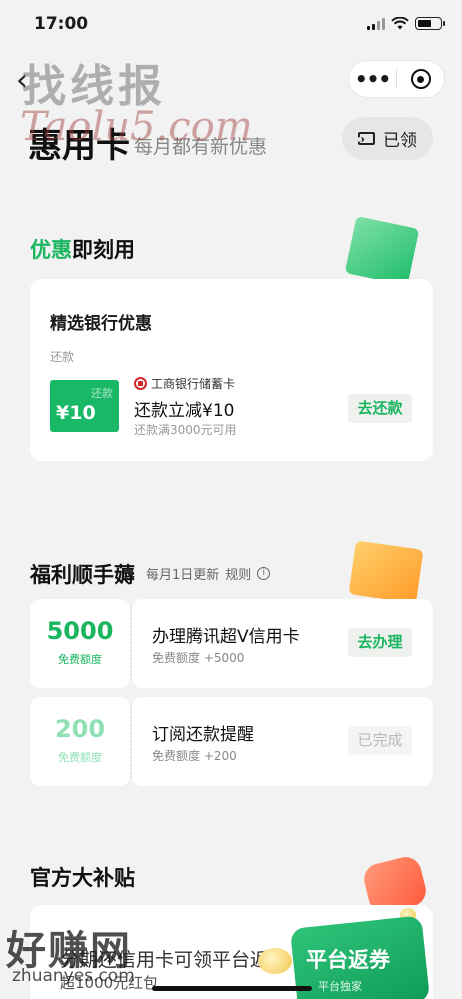 The width and height of the screenshot is (462, 999). I want to click on offer-name: 还款立减¥10, so click(184, 411).